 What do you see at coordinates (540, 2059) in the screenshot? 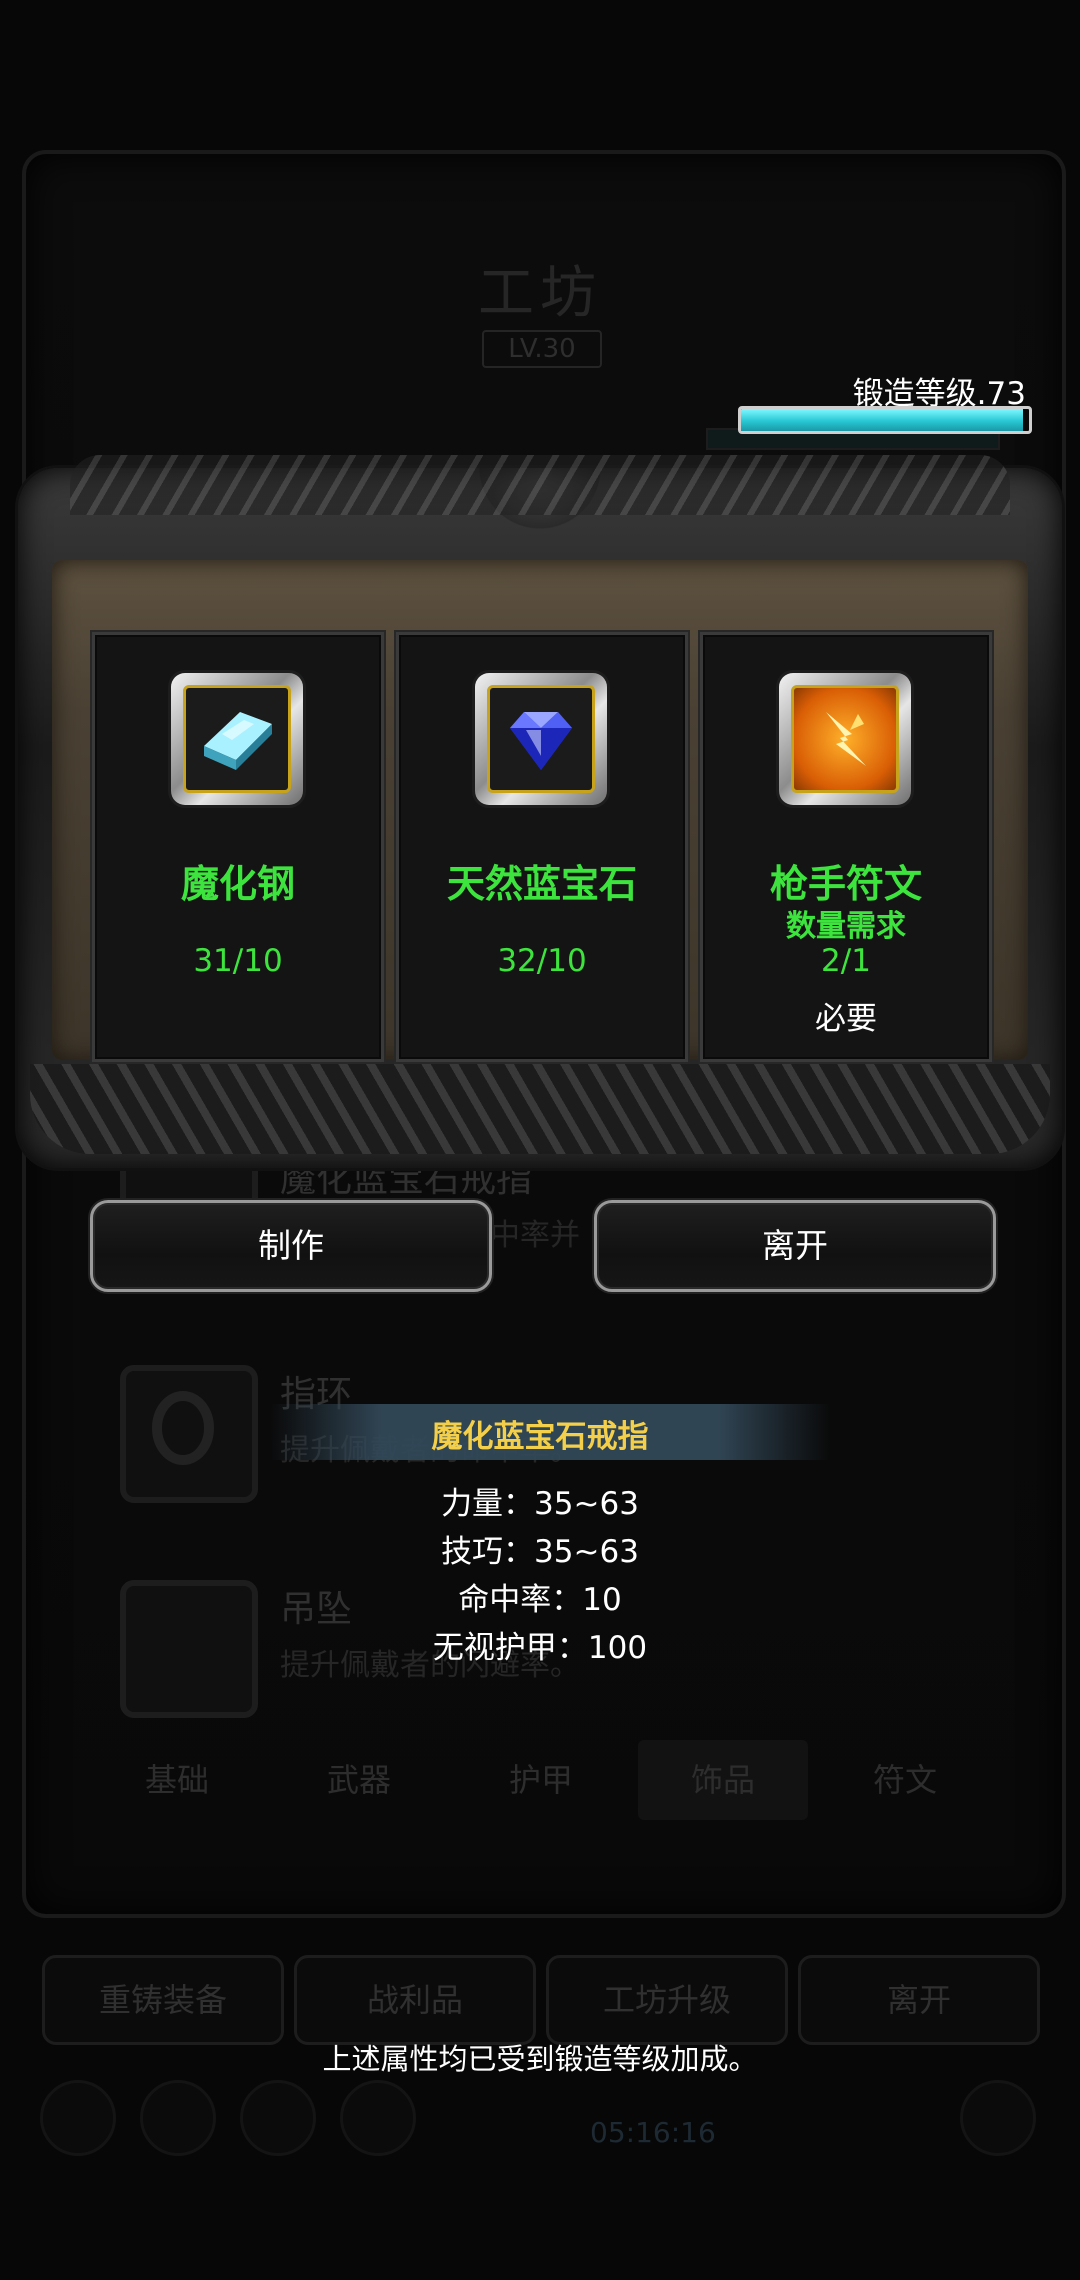
I see `forge-bonus-note: 上述属性均已受到锻造等级加成。` at bounding box center [540, 2059].